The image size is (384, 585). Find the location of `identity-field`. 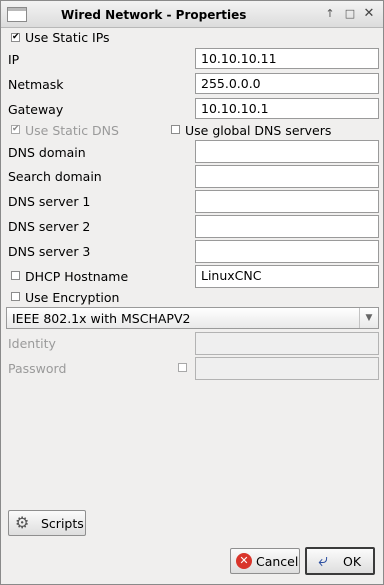

identity-field is located at coordinates (287, 343).